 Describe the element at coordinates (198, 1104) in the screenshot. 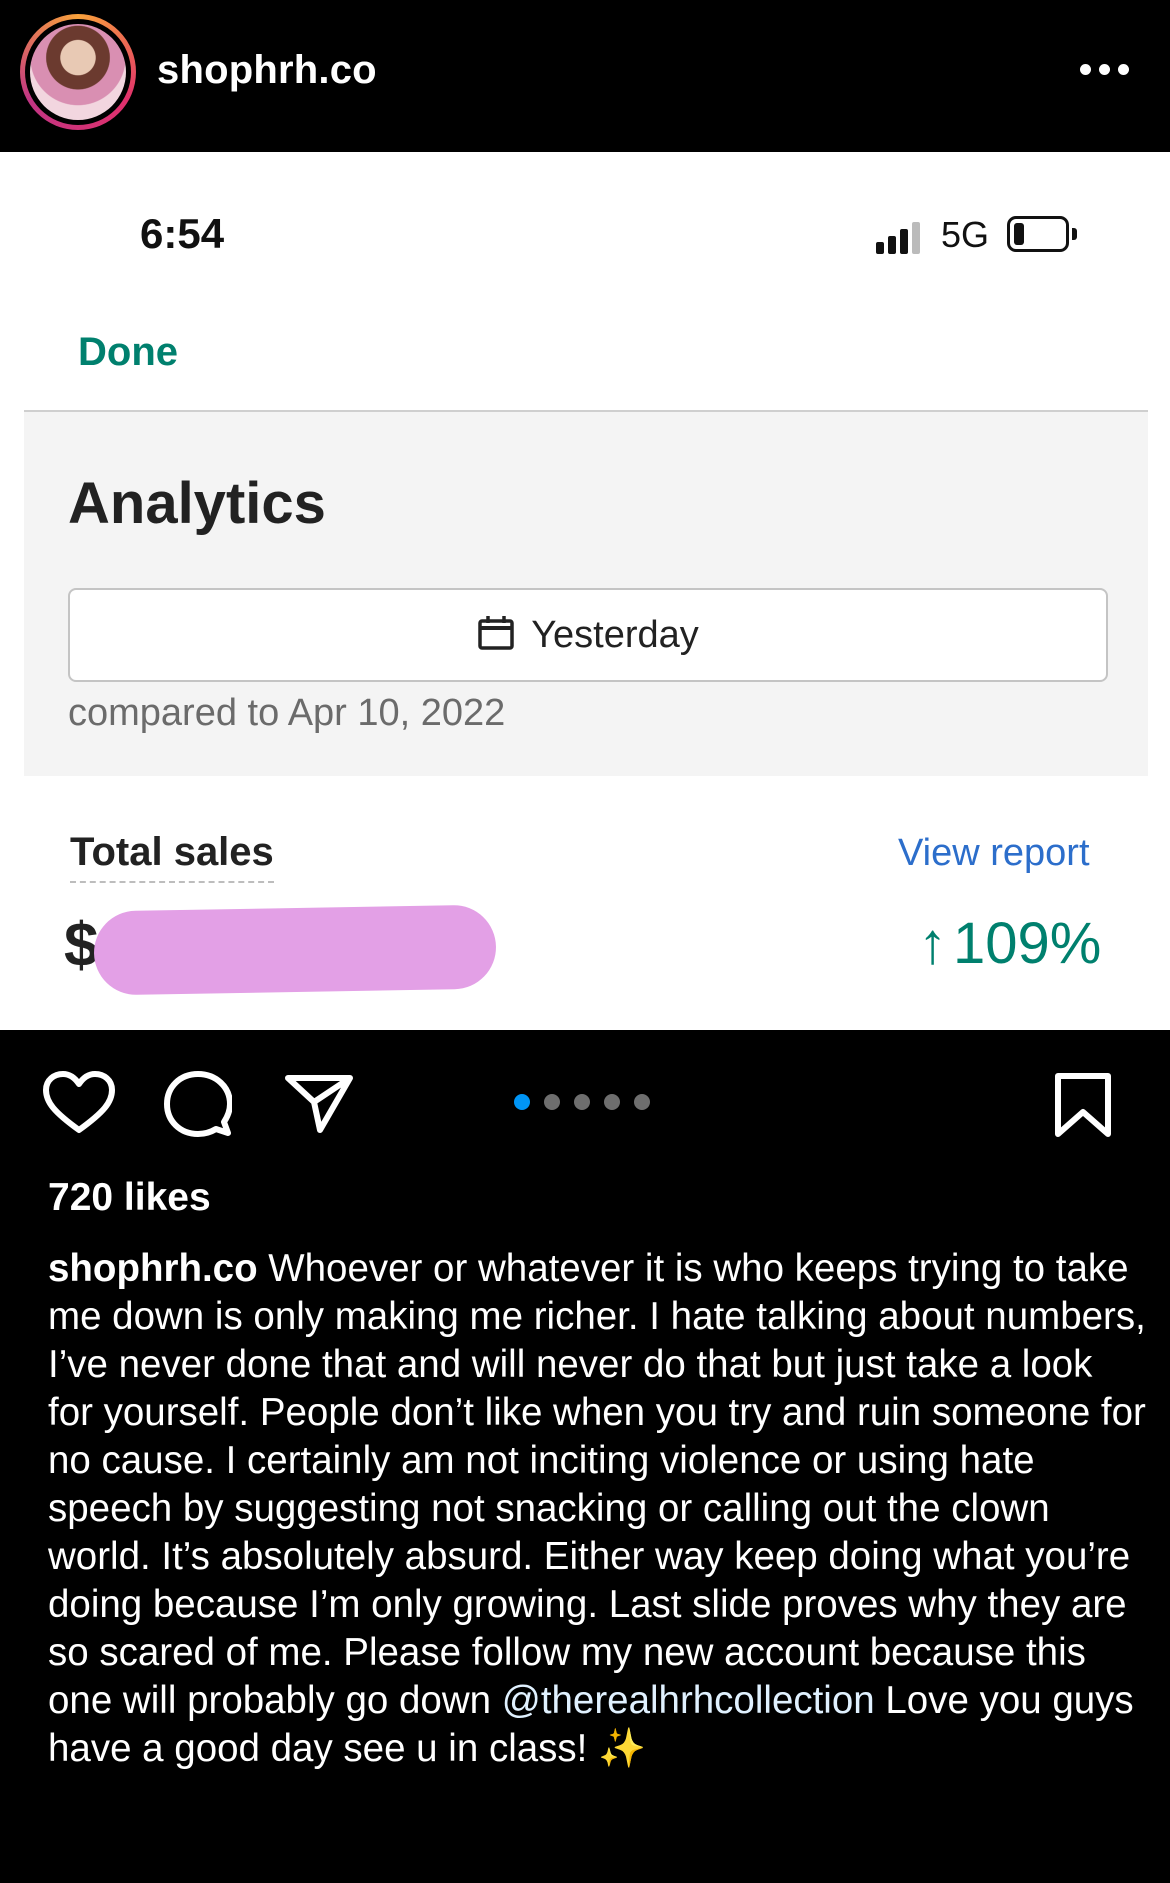

I see `comment-icon` at that location.